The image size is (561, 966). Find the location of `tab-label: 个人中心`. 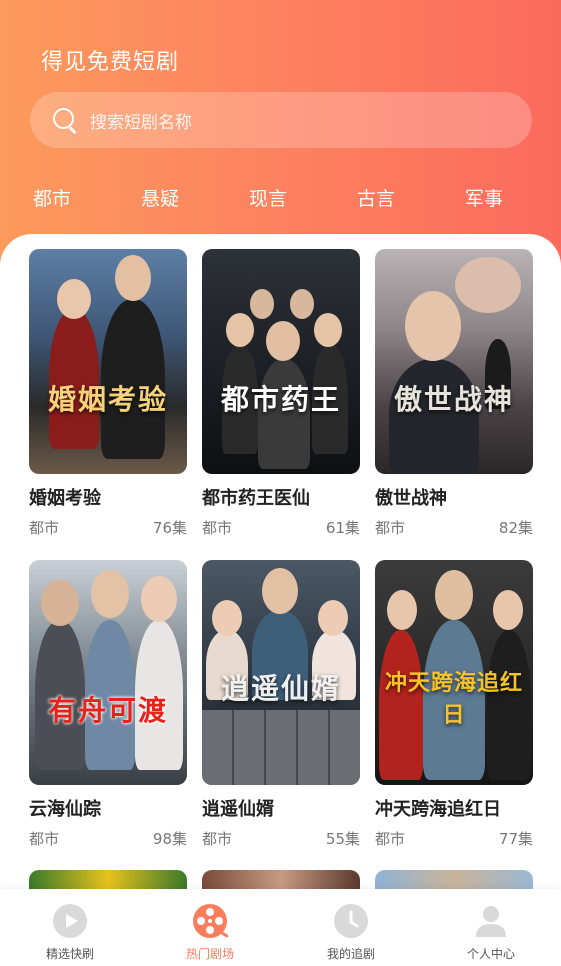

tab-label: 个人中心 is located at coordinates (490, 954).